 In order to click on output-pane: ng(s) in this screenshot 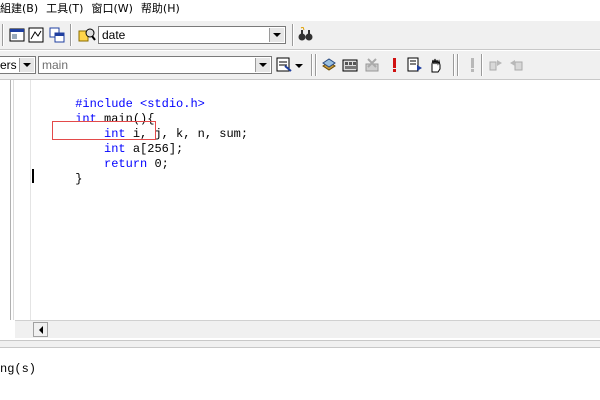, I will do `click(300, 374)`.